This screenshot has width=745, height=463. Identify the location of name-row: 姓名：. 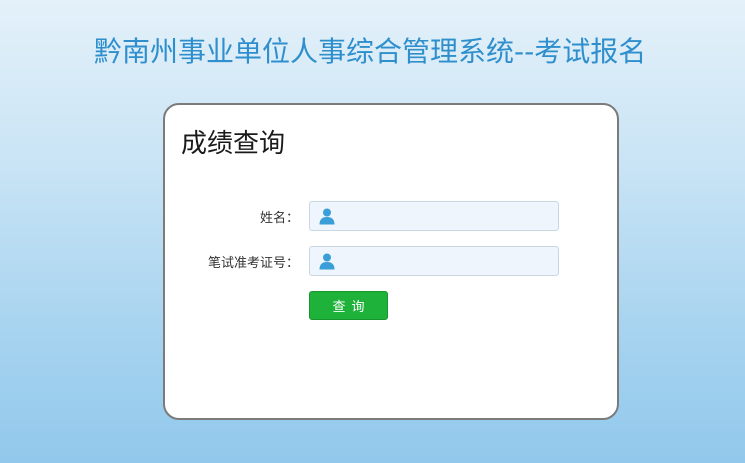
(391, 216).